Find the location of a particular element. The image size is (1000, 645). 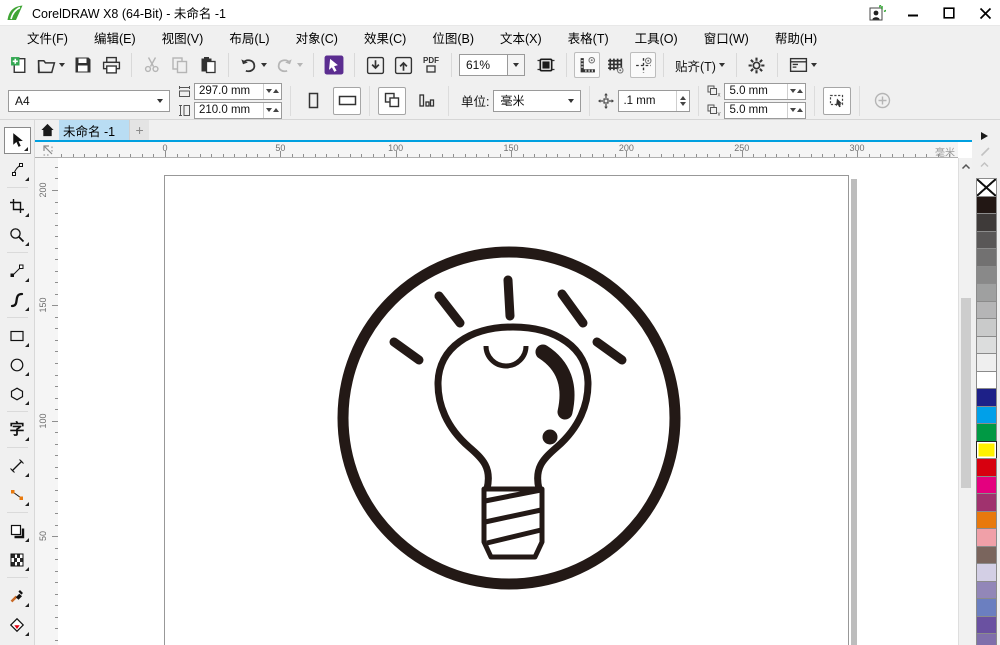

menu-item-5: 效果(C) is located at coordinates (385, 37).